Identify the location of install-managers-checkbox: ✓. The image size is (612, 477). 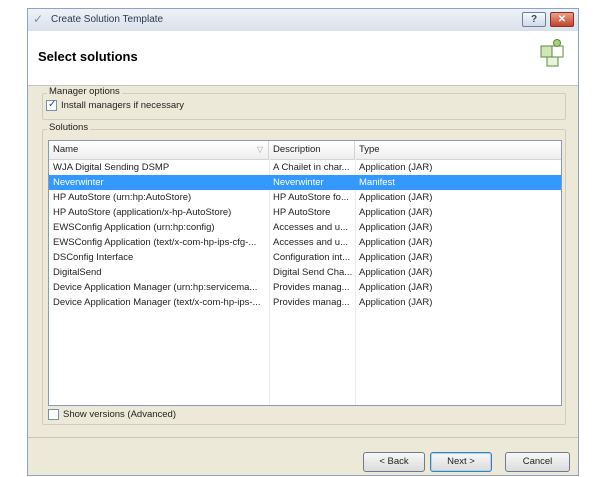
(51, 105).